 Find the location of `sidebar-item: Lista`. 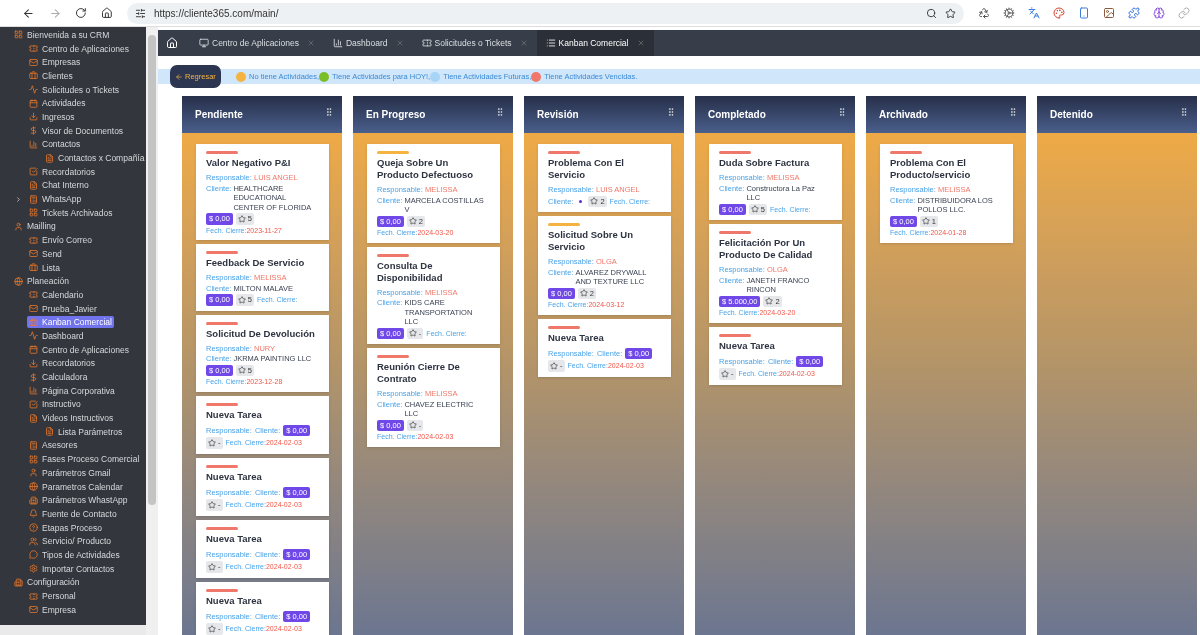

sidebar-item: Lista is located at coordinates (44, 267).